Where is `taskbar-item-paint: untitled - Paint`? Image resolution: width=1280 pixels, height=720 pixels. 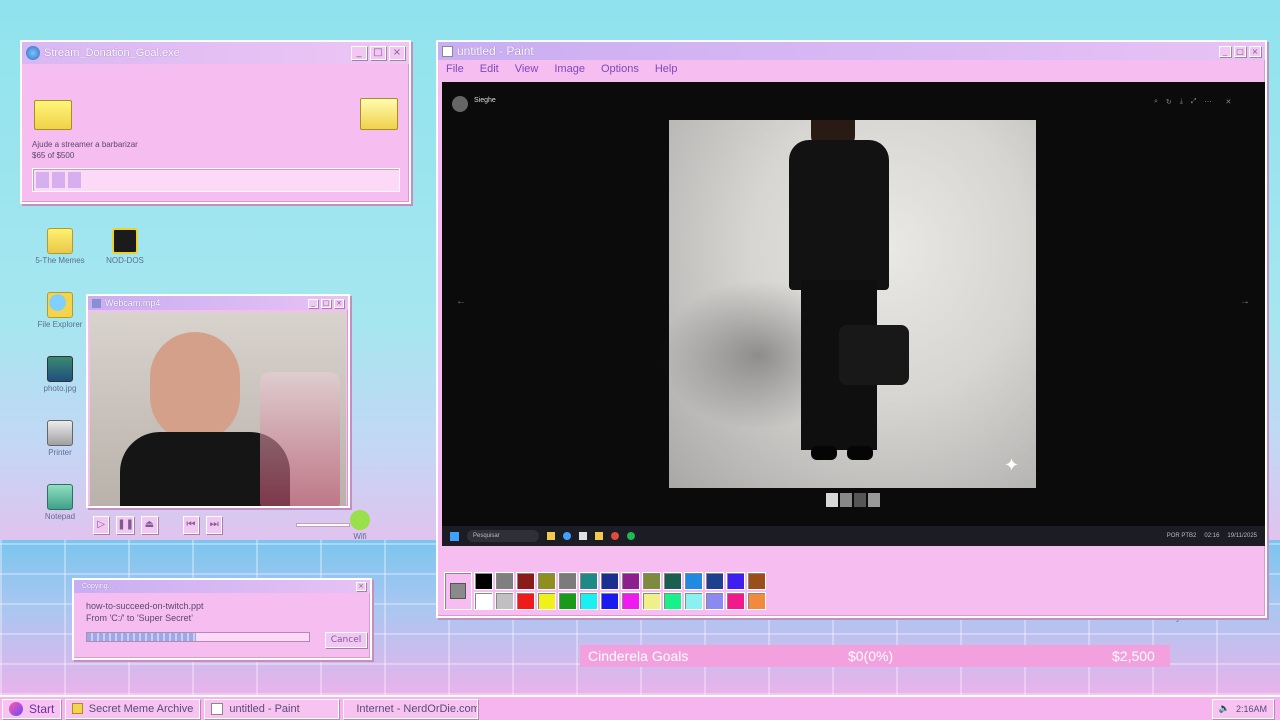 taskbar-item-paint: untitled - Paint is located at coordinates (272, 708).